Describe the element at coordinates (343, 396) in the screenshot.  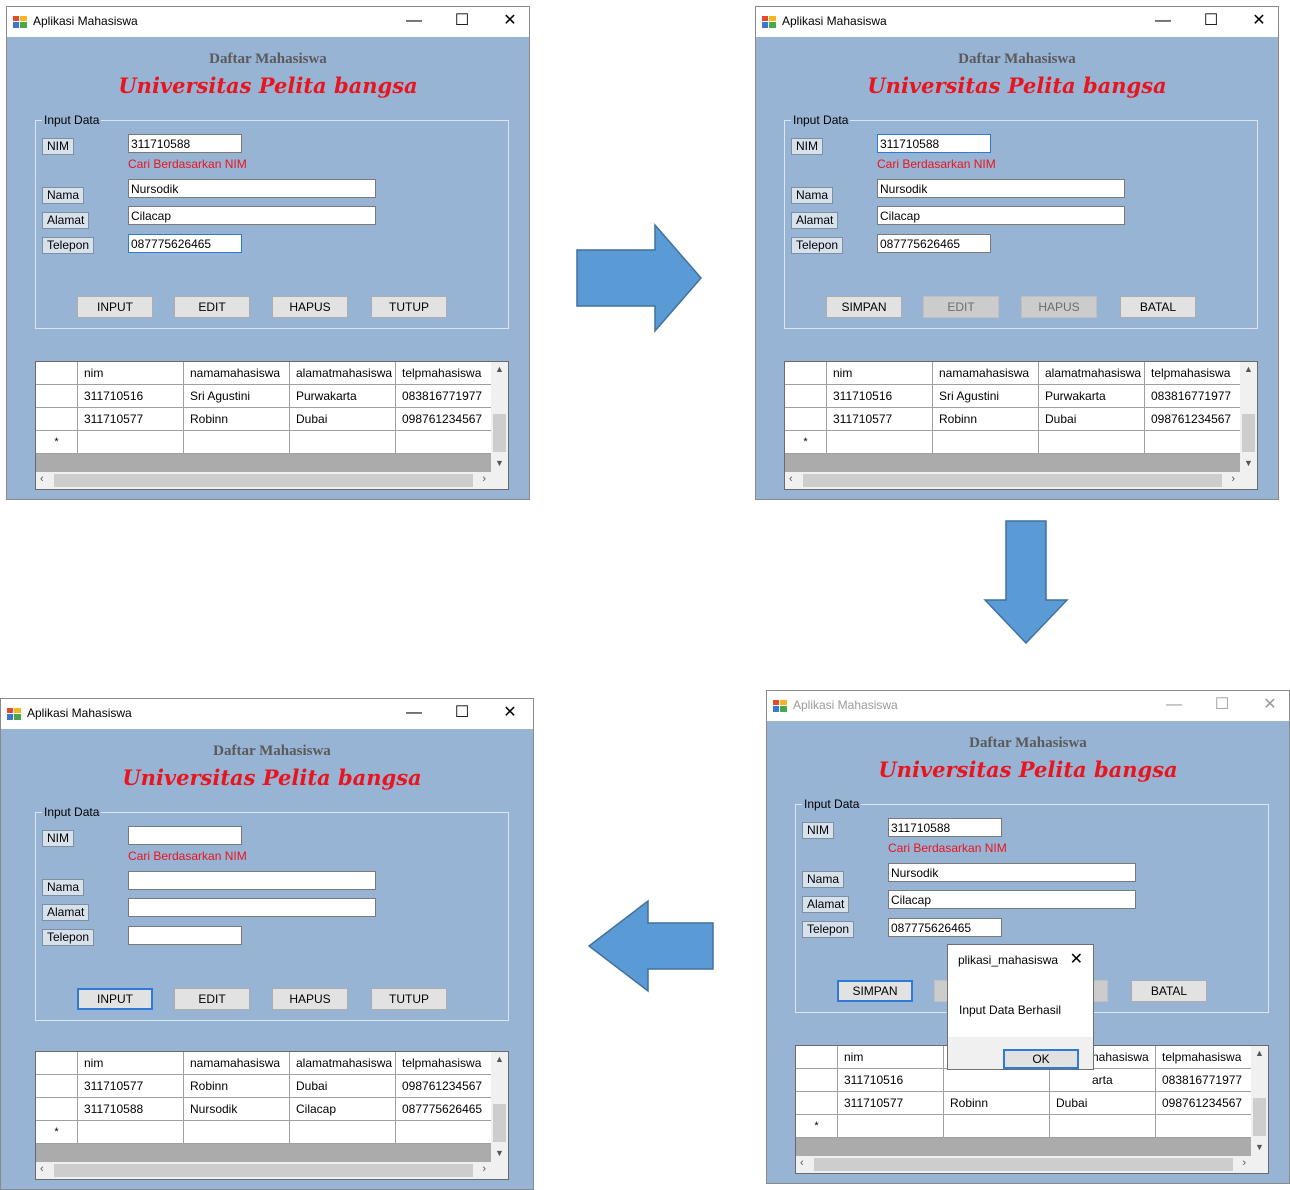
I see `table-cell: Purwakarta` at that location.